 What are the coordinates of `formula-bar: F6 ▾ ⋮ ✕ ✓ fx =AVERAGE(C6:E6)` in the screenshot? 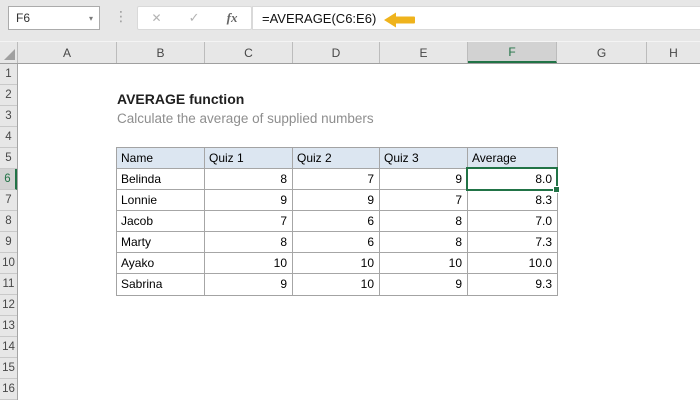 It's located at (350, 20).